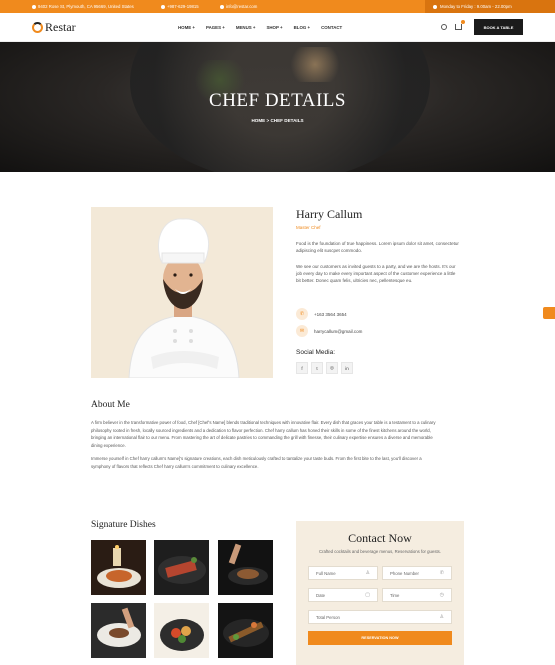  Describe the element at coordinates (338, 331) in the screenshot. I see `chef-email-text: harrycallum@gmail.com` at that location.